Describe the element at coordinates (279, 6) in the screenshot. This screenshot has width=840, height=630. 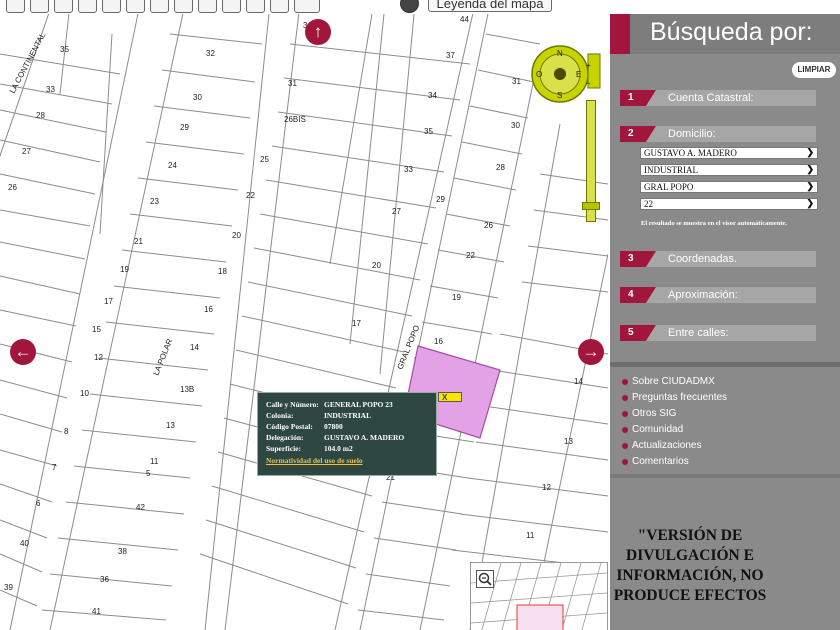
I see `document-tool-button` at that location.